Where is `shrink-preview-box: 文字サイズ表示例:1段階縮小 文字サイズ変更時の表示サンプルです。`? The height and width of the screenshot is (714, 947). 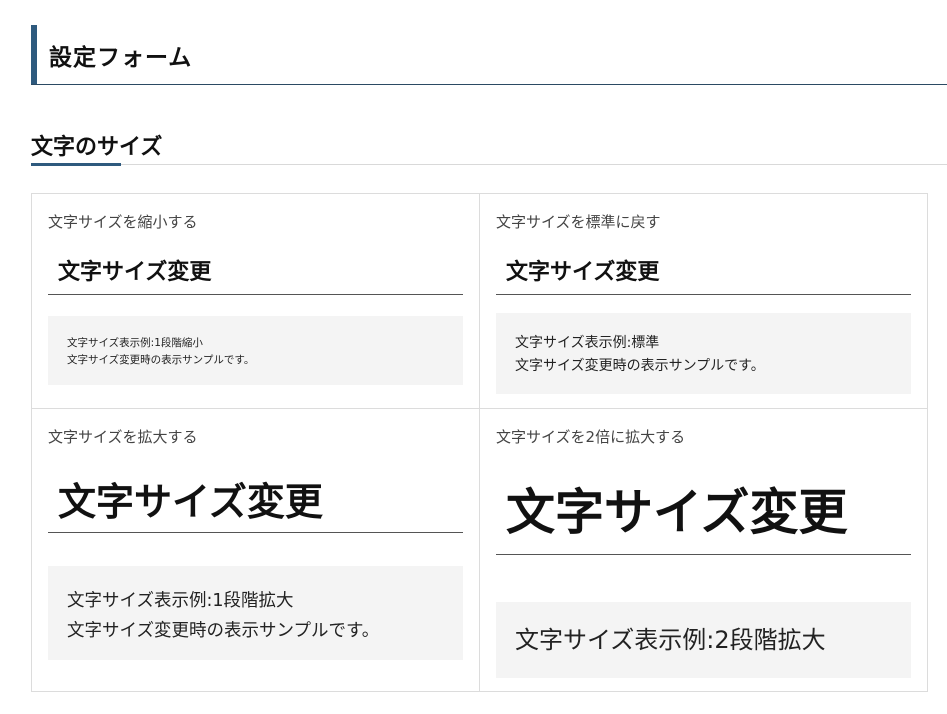
shrink-preview-box: 文字サイズ表示例:1段階縮小 文字サイズ変更時の表示サンプルです。 is located at coordinates (255, 350).